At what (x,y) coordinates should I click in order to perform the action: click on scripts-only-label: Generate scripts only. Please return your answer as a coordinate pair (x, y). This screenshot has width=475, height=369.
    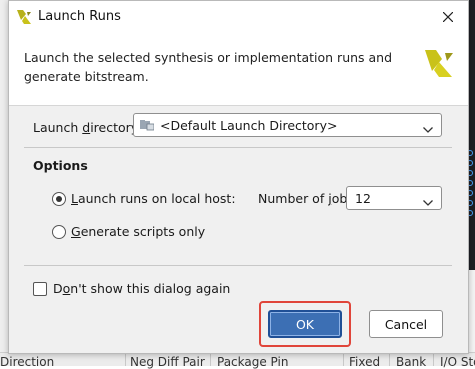
    Looking at the image, I should click on (138, 231).